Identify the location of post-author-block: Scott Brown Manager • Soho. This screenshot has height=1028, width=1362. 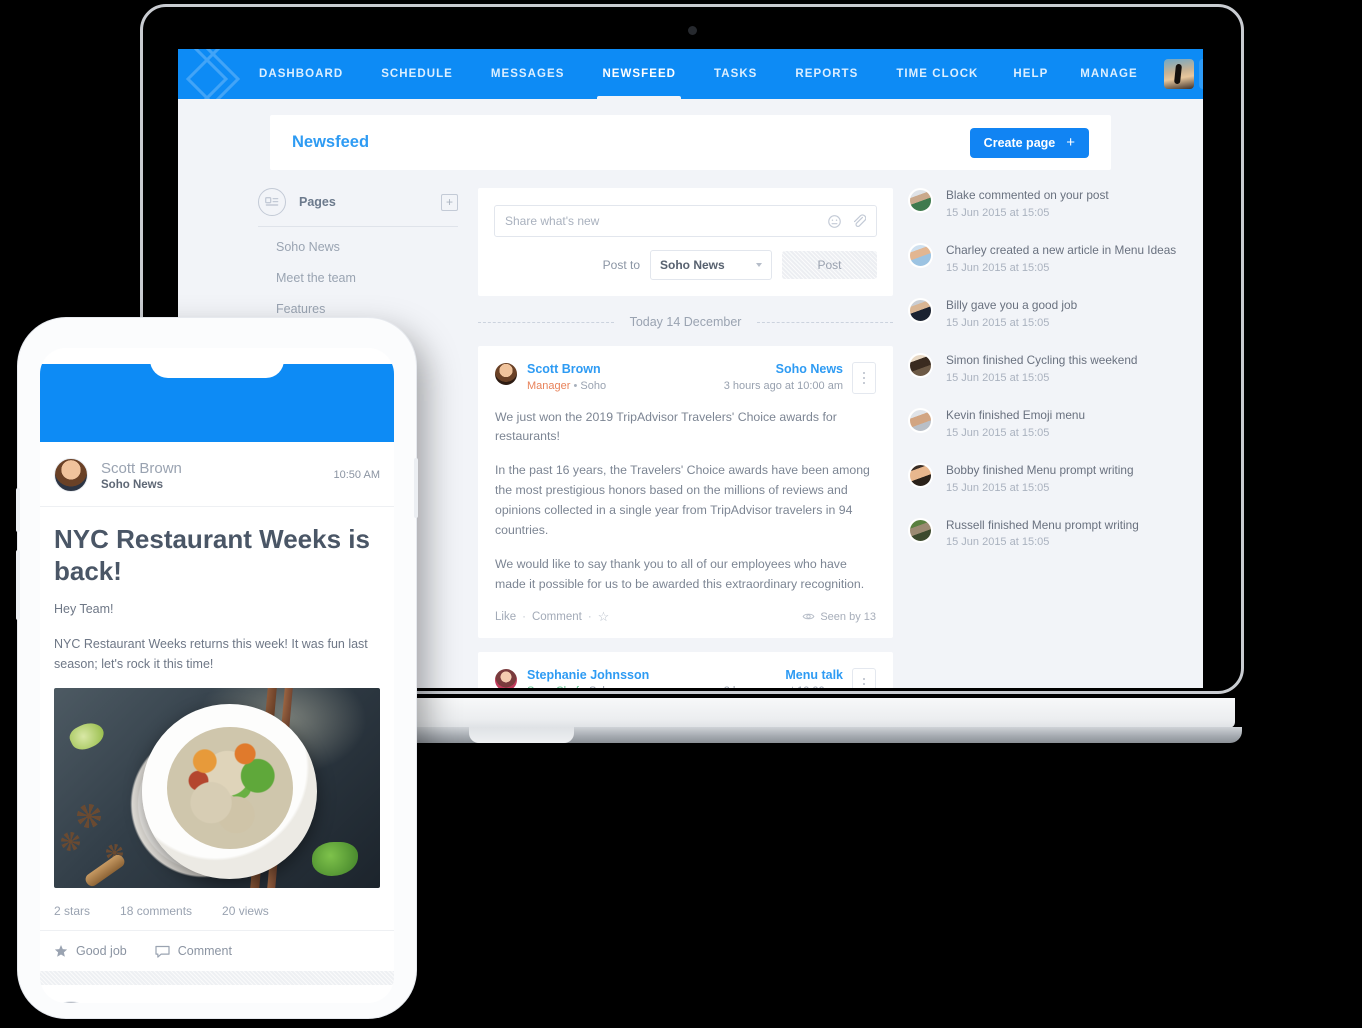
(566, 378).